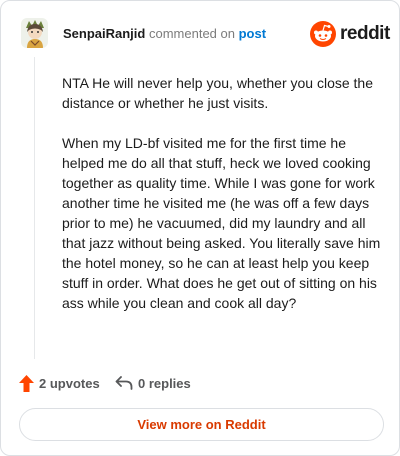 This screenshot has height=456, width=400. I want to click on comment-byline: SenpaiRanjid commented on post, so click(164, 34).